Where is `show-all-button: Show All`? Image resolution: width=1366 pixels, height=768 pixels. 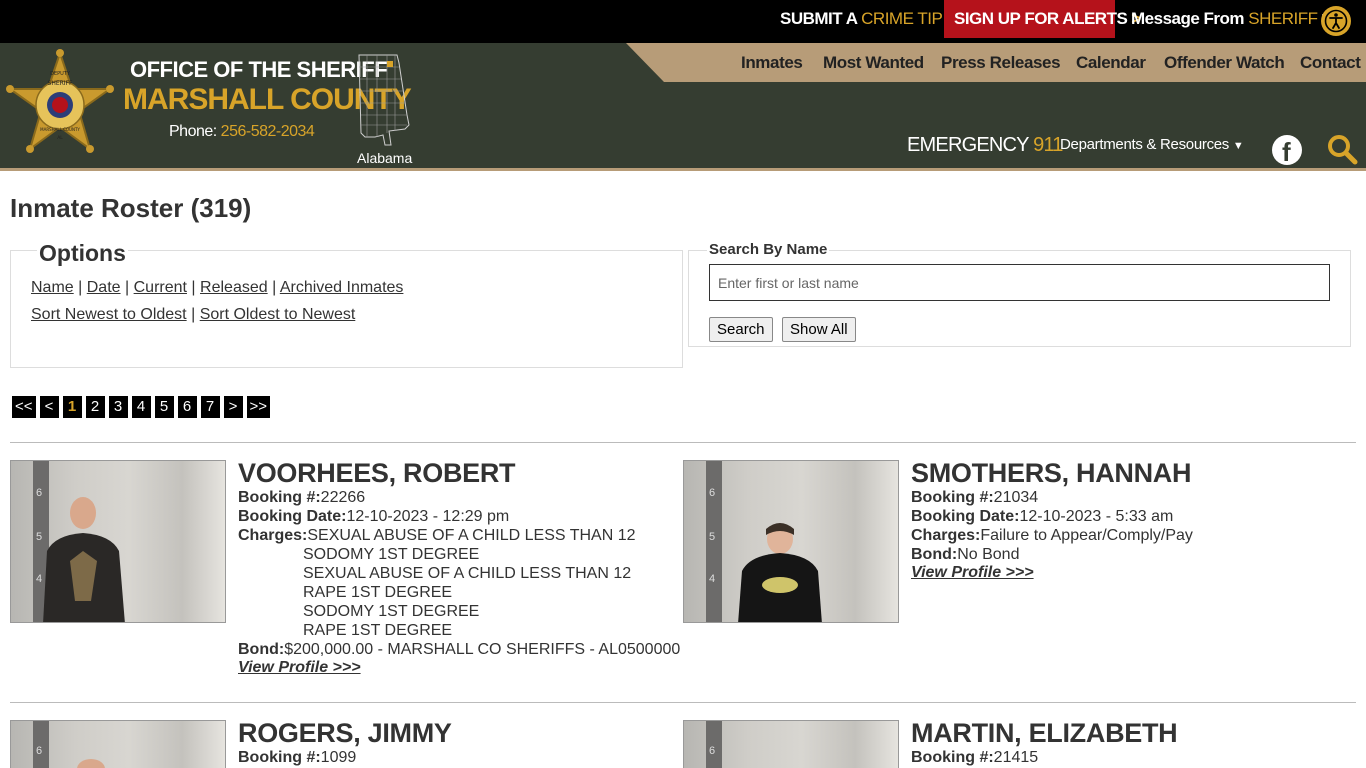 show-all-button: Show All is located at coordinates (819, 329).